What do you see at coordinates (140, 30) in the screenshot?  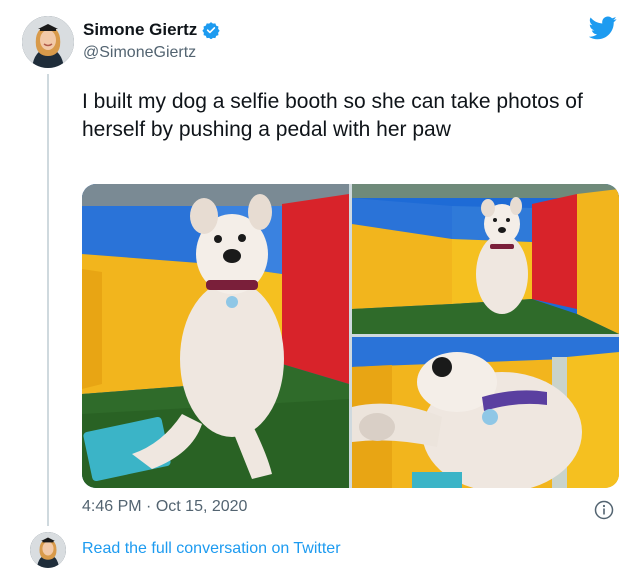 I see `author-display-name: Simone Giertz` at bounding box center [140, 30].